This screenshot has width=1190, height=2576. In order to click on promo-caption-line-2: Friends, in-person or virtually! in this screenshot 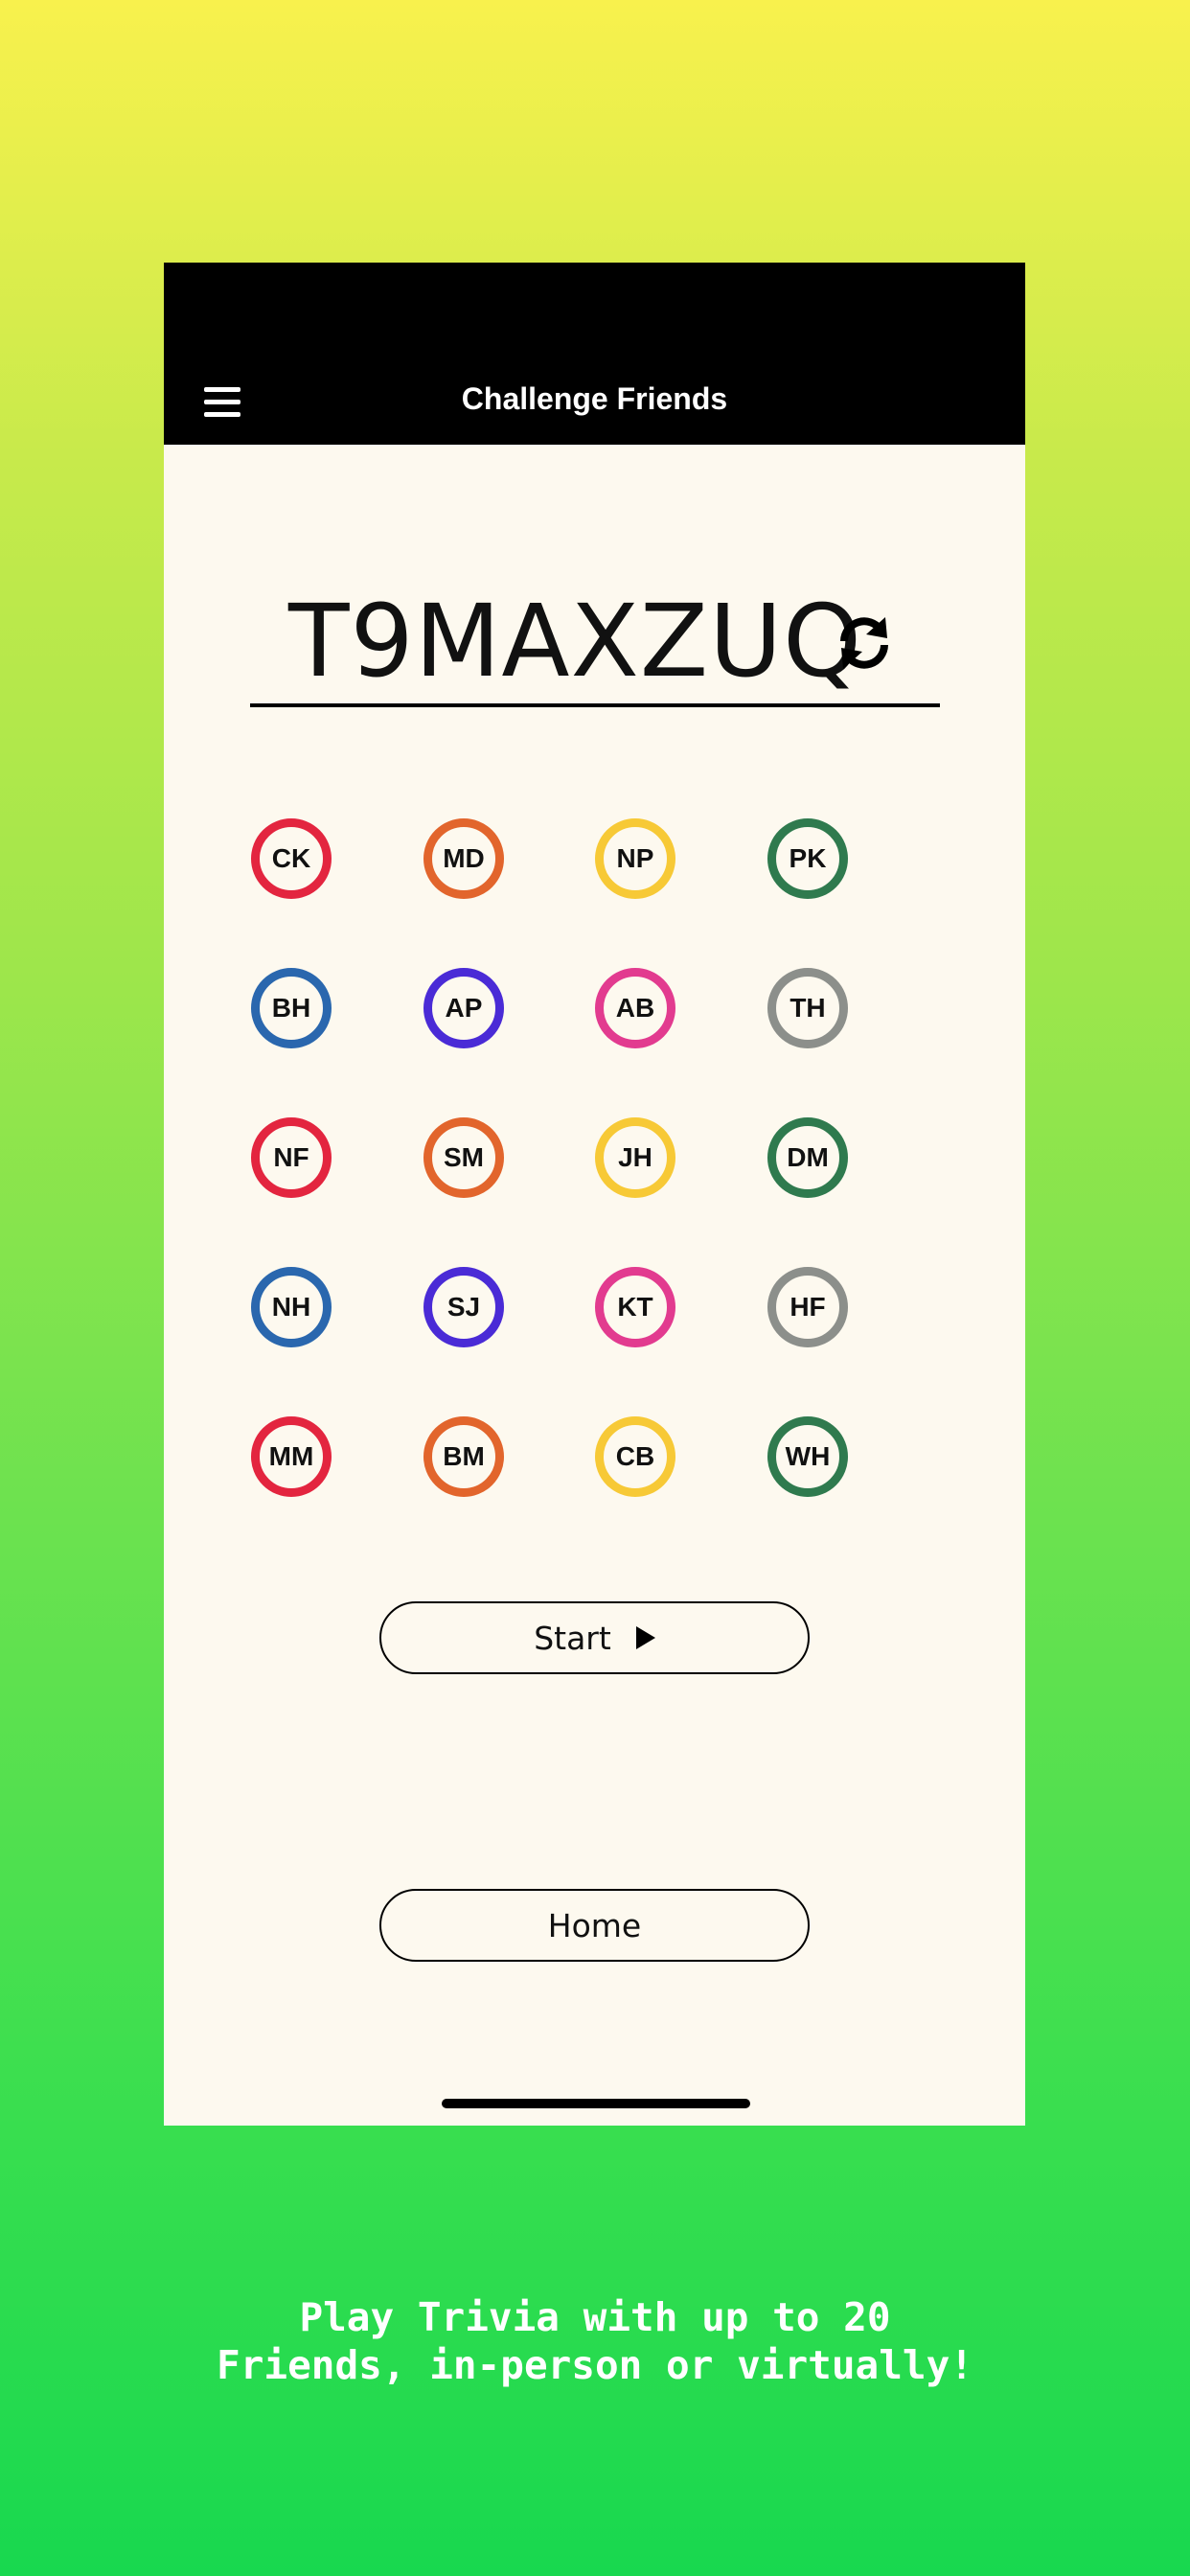, I will do `click(595, 2365)`.